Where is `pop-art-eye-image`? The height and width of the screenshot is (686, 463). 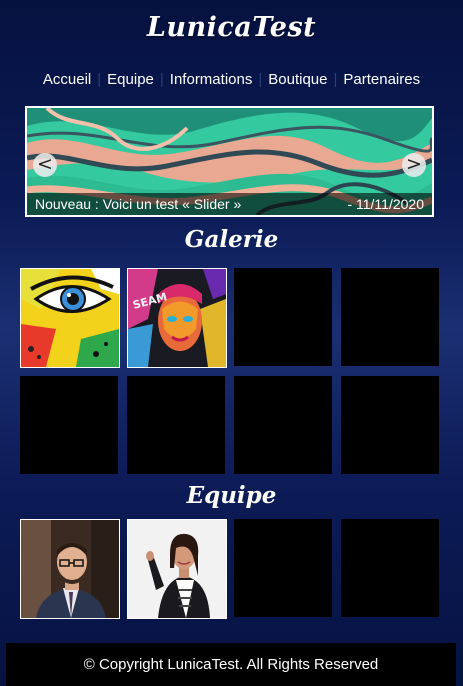
pop-art-eye-image is located at coordinates (70, 318).